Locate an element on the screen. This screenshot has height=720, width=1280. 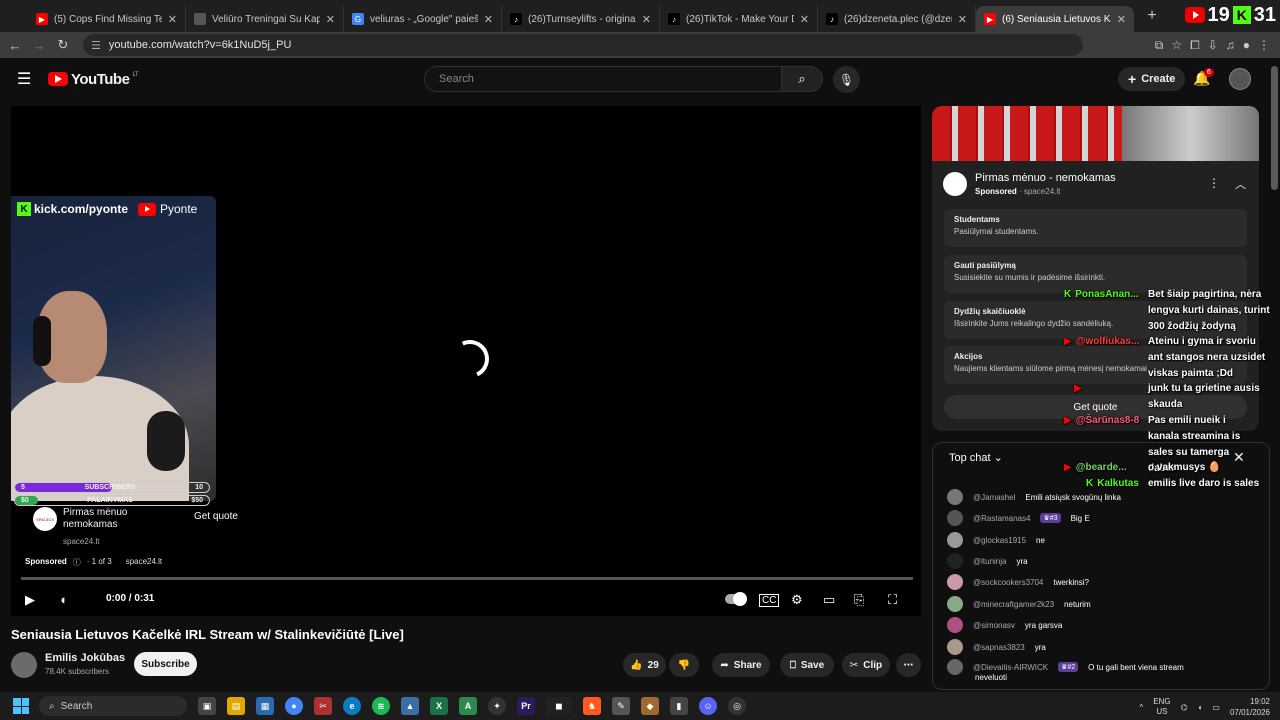
chat-message: @glockas1915 ne is located at coordinates (996, 540).